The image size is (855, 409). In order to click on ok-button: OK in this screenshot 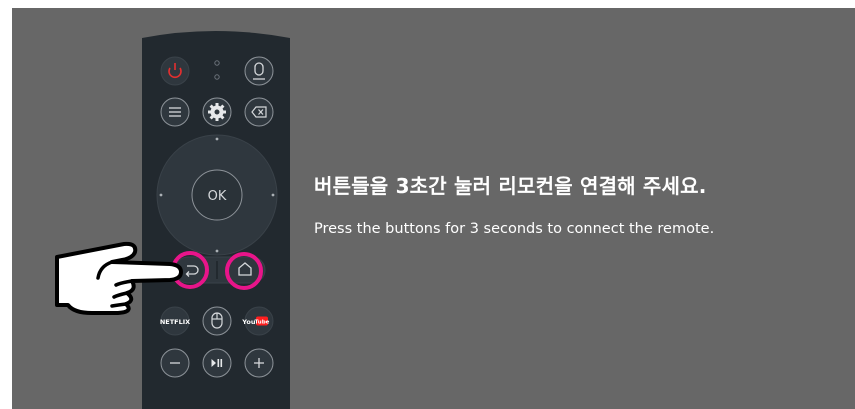, I will do `click(217, 195)`.